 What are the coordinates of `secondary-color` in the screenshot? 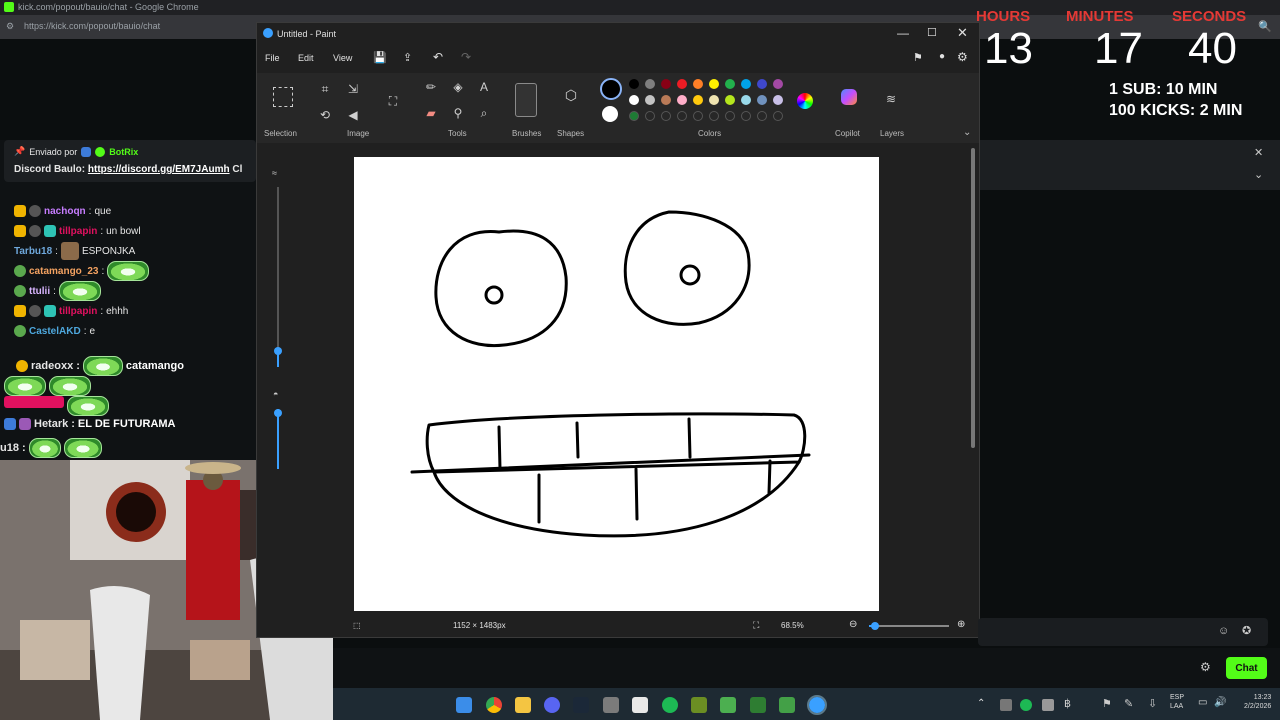 It's located at (610, 114).